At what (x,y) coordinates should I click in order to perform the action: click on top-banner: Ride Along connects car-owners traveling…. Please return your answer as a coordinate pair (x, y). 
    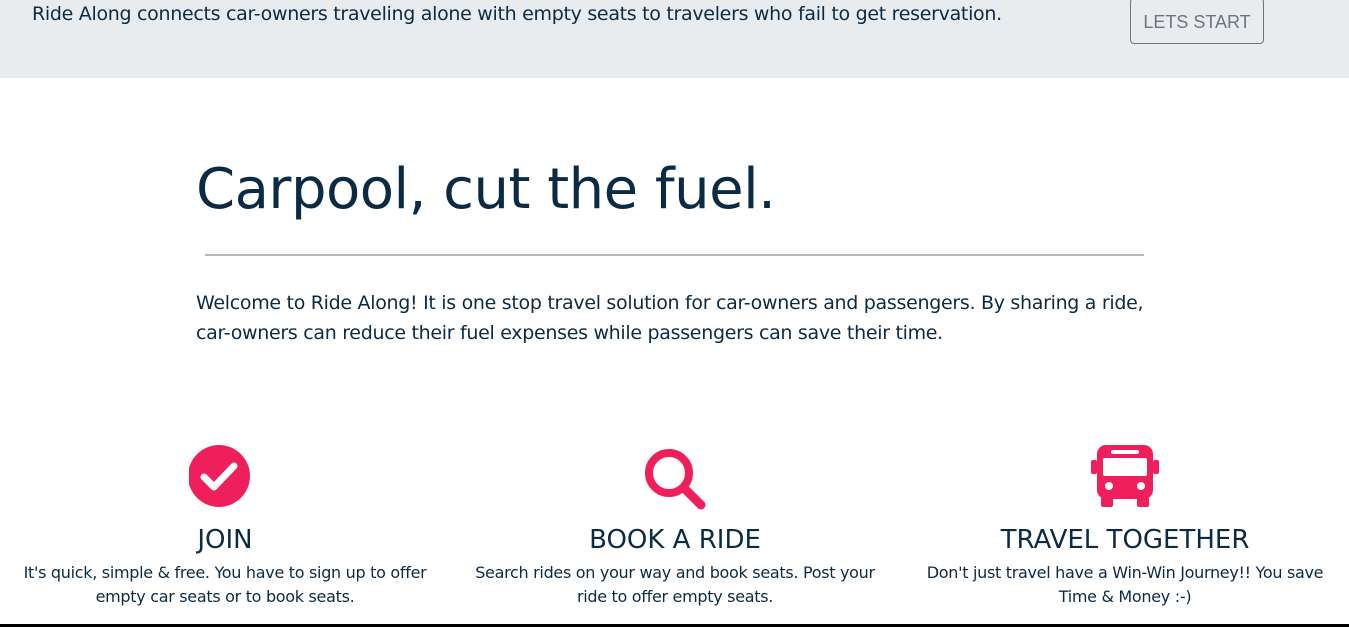
    Looking at the image, I should click on (674, 39).